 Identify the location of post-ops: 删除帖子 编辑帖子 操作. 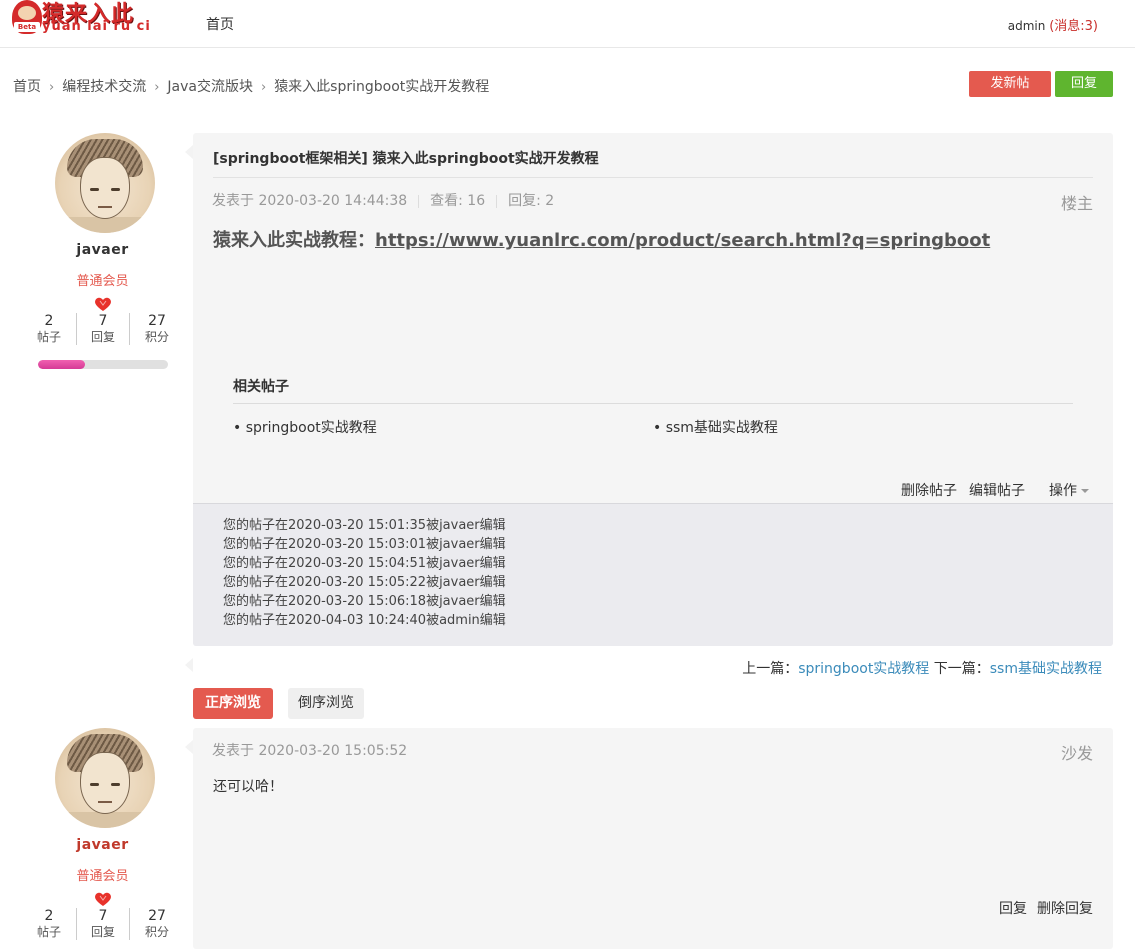
(989, 490).